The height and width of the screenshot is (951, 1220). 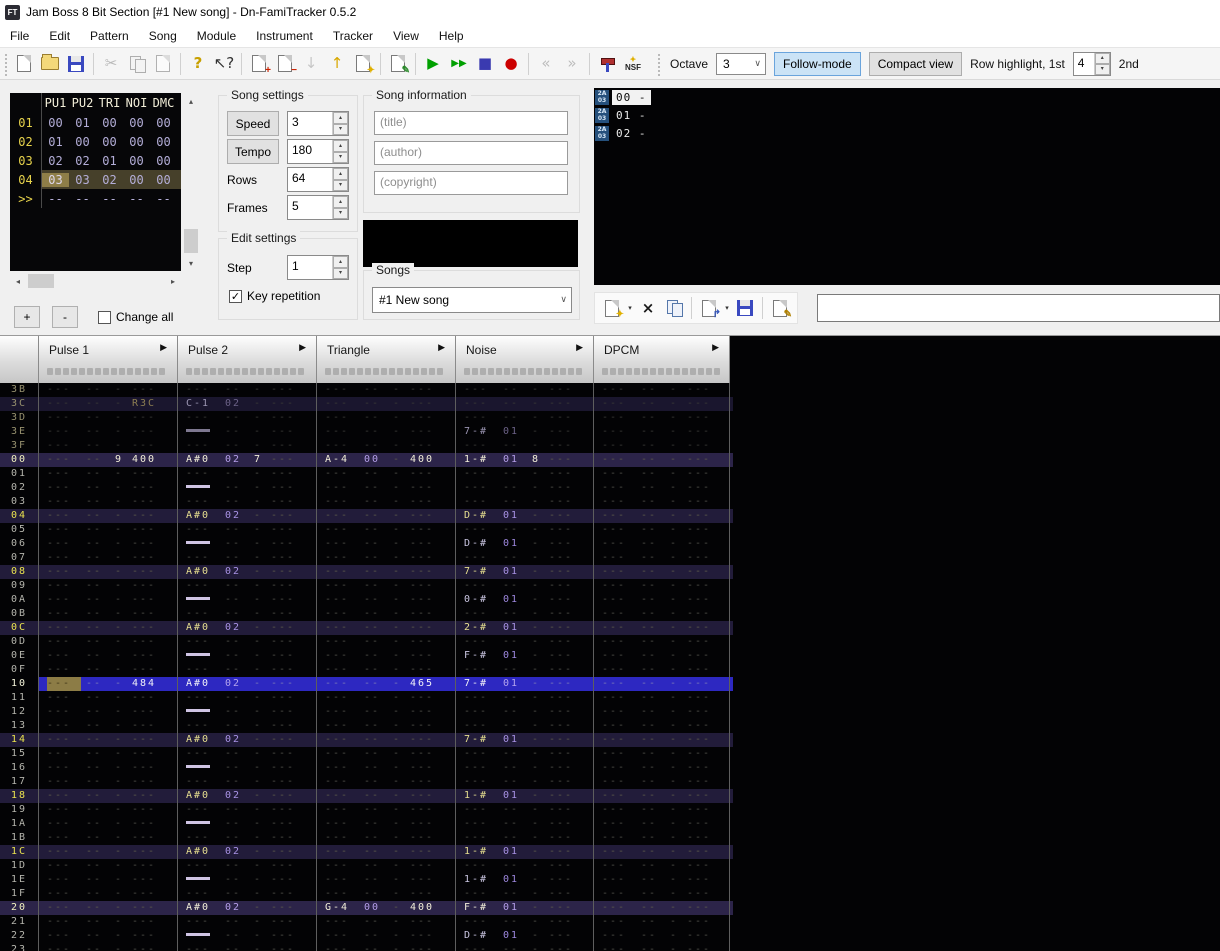 What do you see at coordinates (95, 179) in the screenshot?
I see `frame-row-04: 04 03 03 02 00 00` at bounding box center [95, 179].